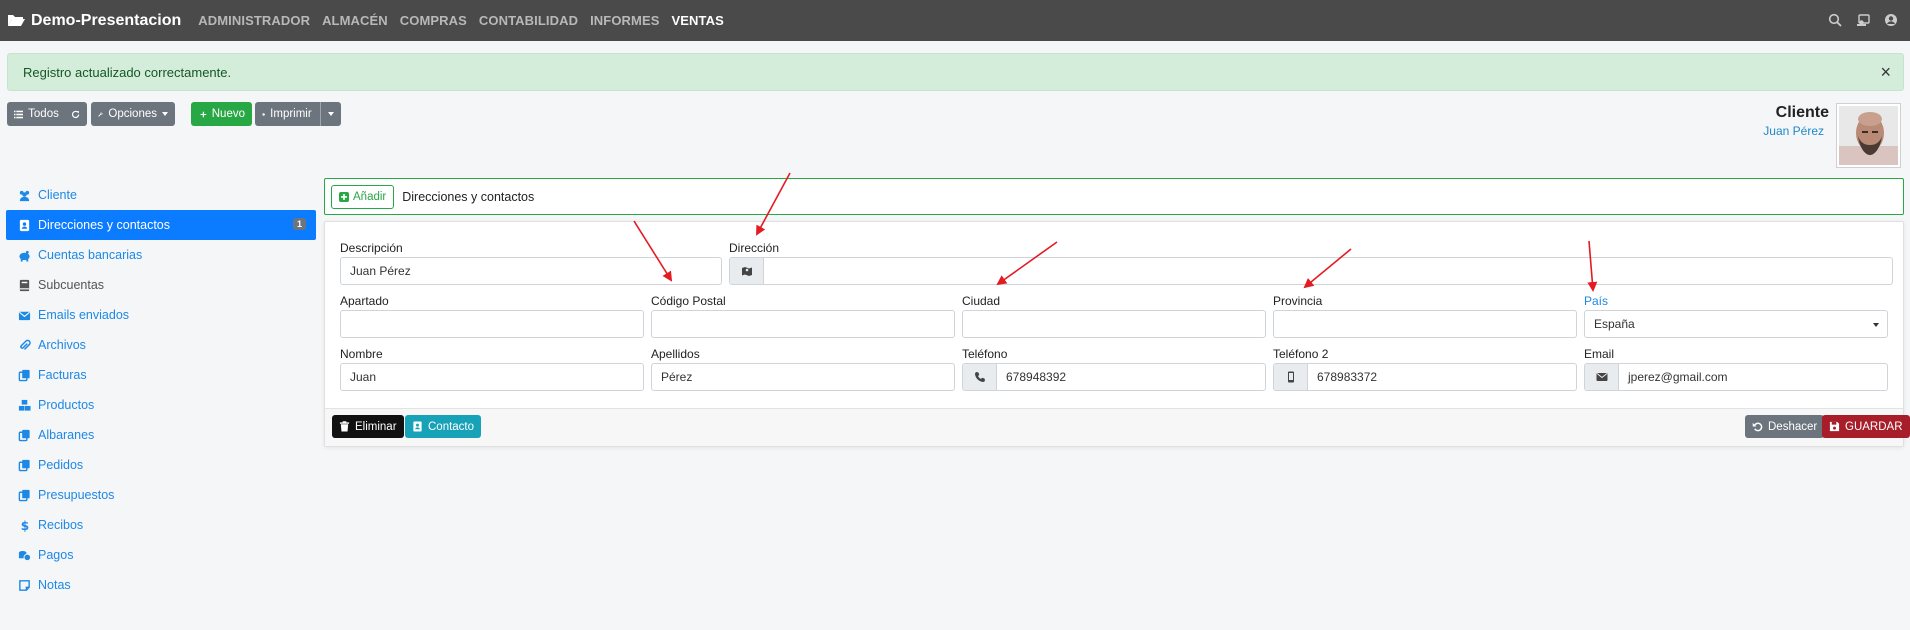 The width and height of the screenshot is (1910, 630). I want to click on telefono-input: 678948392, so click(1114, 377).